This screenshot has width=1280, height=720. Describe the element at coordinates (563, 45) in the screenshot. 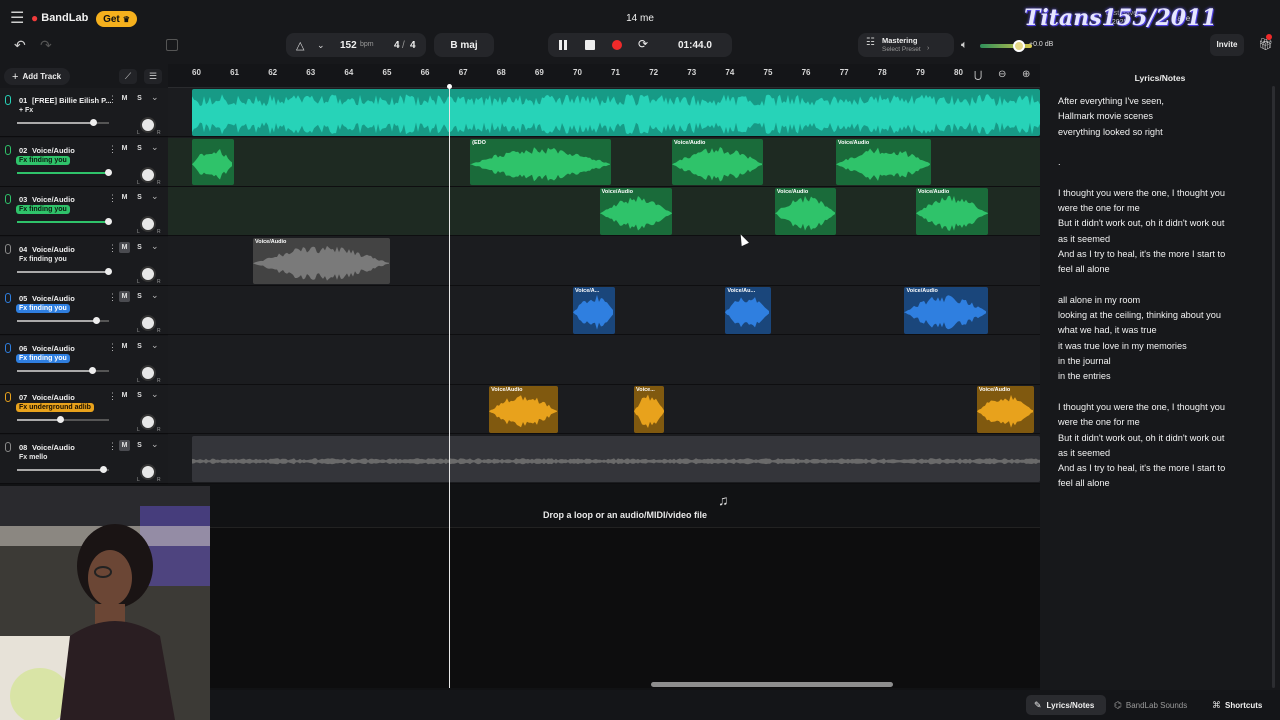

I see `pause-icon` at that location.